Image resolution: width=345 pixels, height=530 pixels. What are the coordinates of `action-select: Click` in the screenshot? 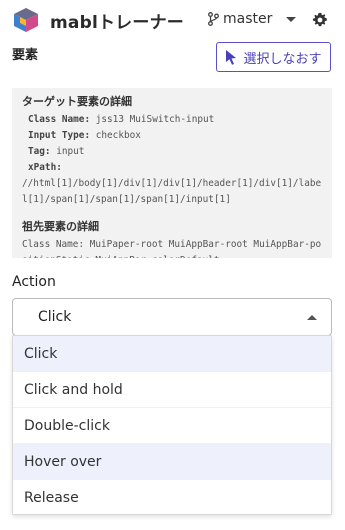 It's located at (172, 317).